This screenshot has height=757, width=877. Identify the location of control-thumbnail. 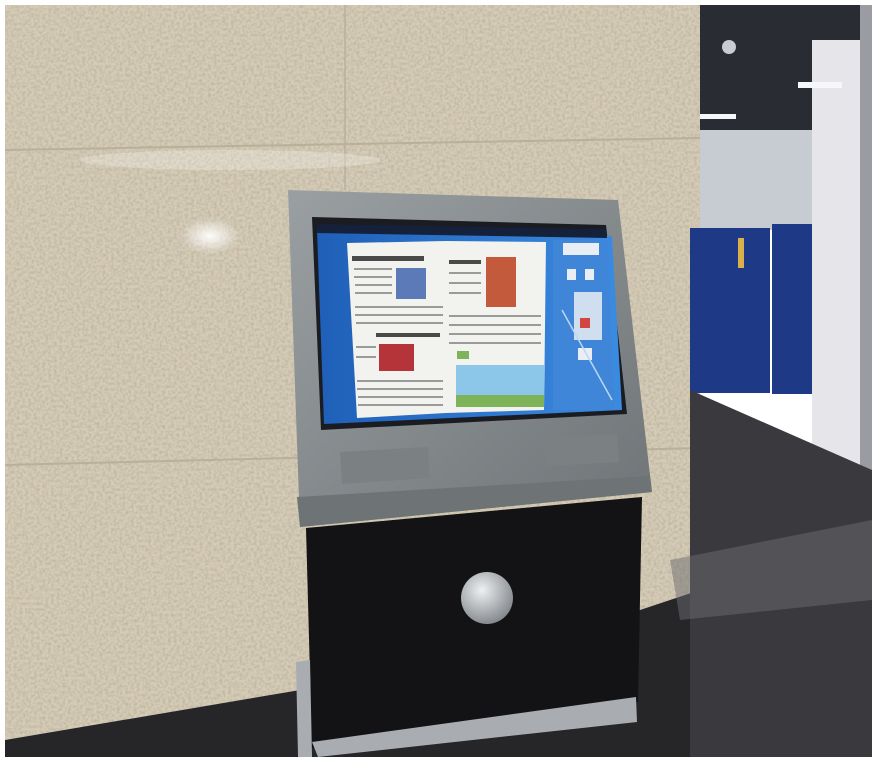
(588, 316).